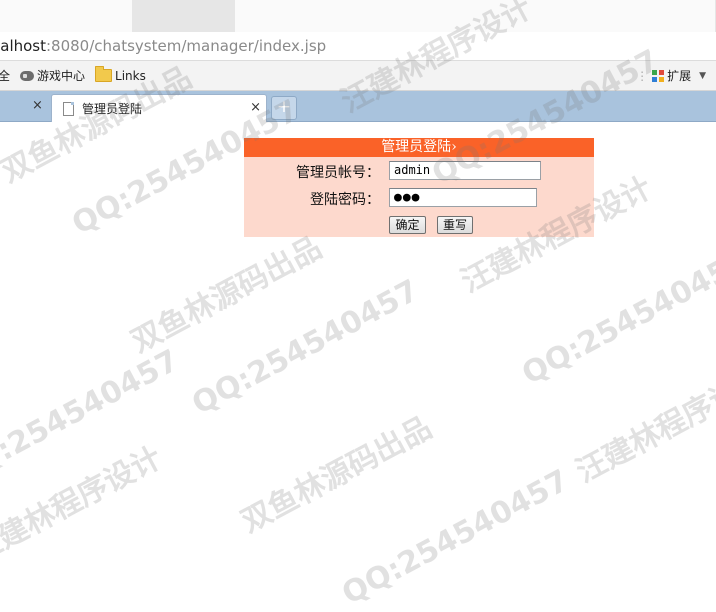 Image resolution: width=716 pixels, height=612 pixels. What do you see at coordinates (66, 16) in the screenshot?
I see `window-pane-left` at bounding box center [66, 16].